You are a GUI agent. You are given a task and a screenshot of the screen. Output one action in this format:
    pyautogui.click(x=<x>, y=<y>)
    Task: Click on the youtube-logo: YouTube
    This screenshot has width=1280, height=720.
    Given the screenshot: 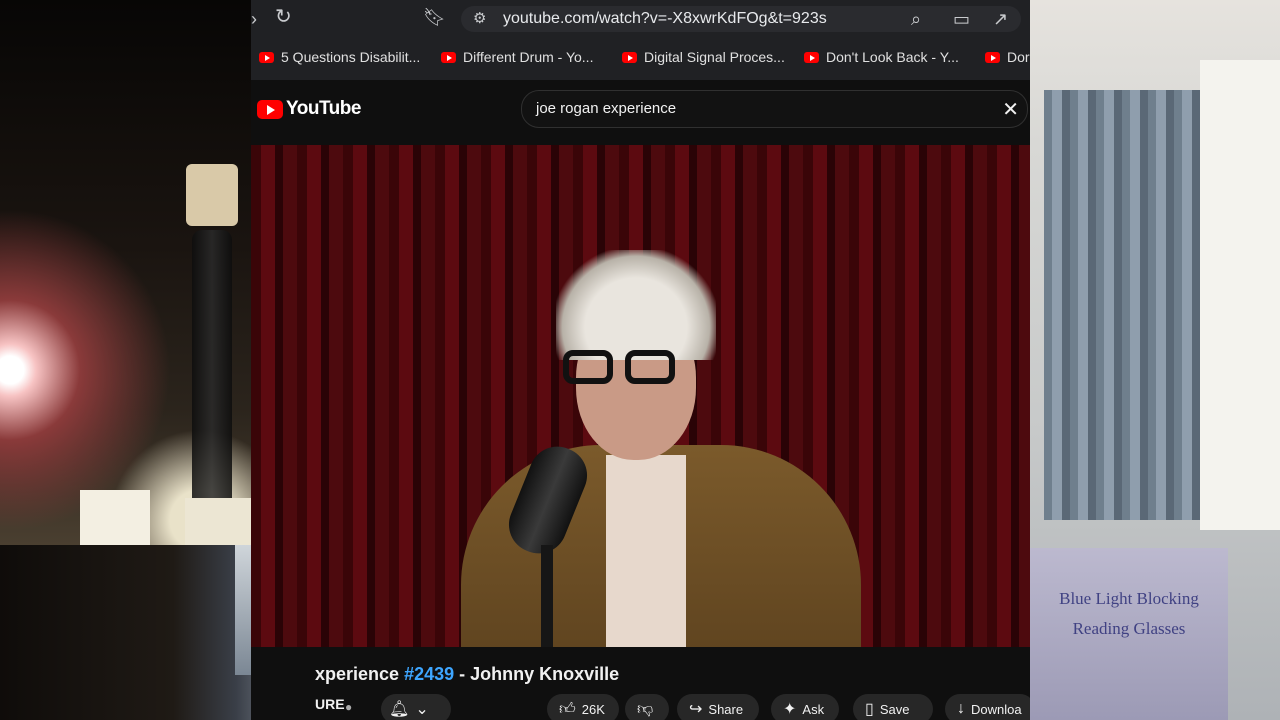 What is the action you would take?
    pyautogui.click(x=309, y=109)
    